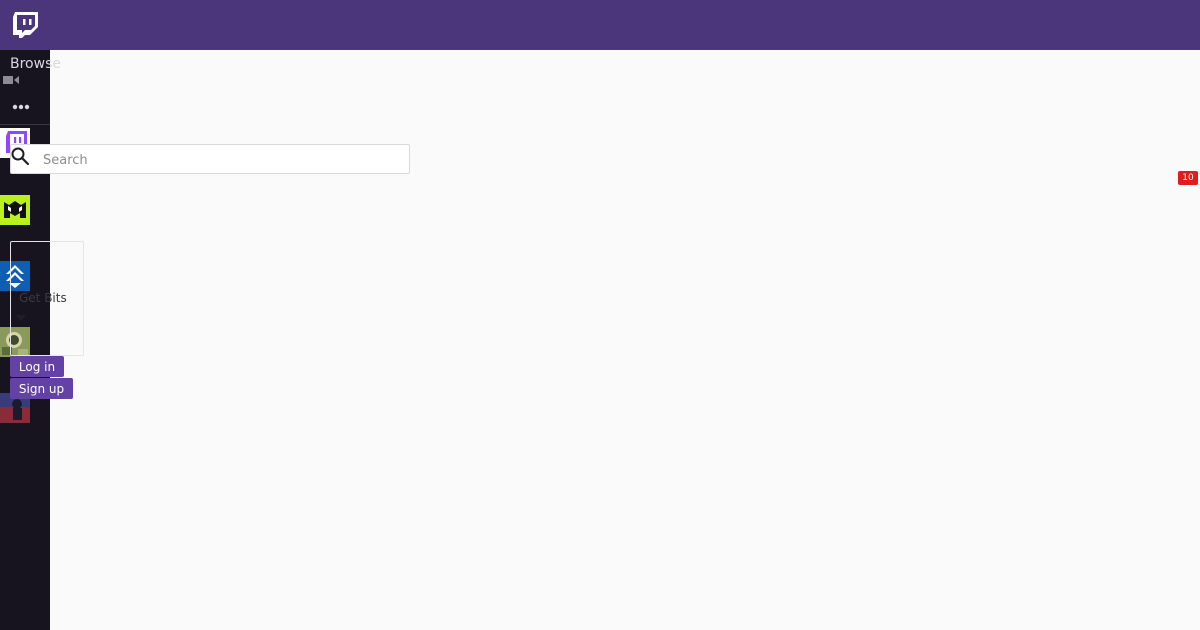  What do you see at coordinates (21, 107) in the screenshot?
I see `more-dots-icon` at bounding box center [21, 107].